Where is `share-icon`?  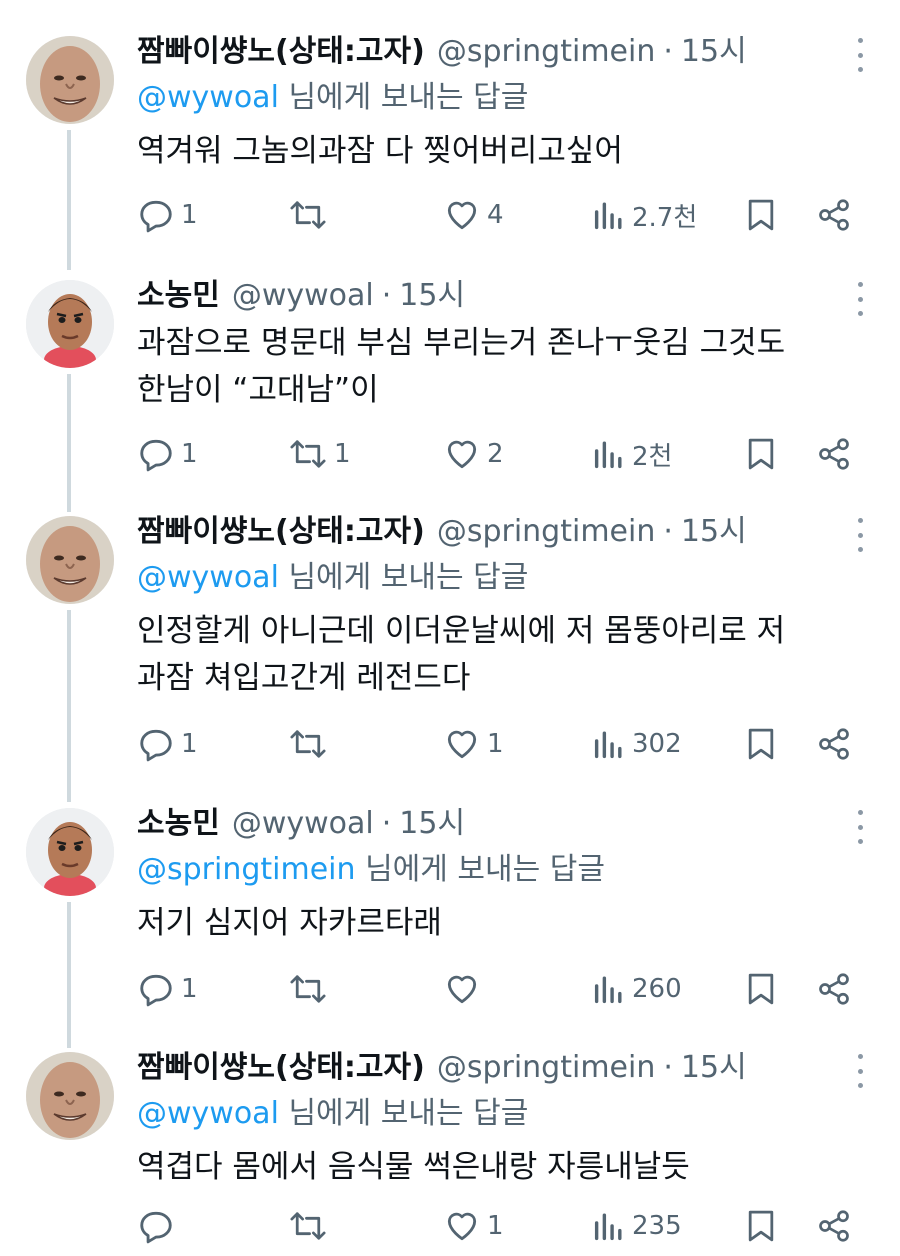 share-icon is located at coordinates (834, 454).